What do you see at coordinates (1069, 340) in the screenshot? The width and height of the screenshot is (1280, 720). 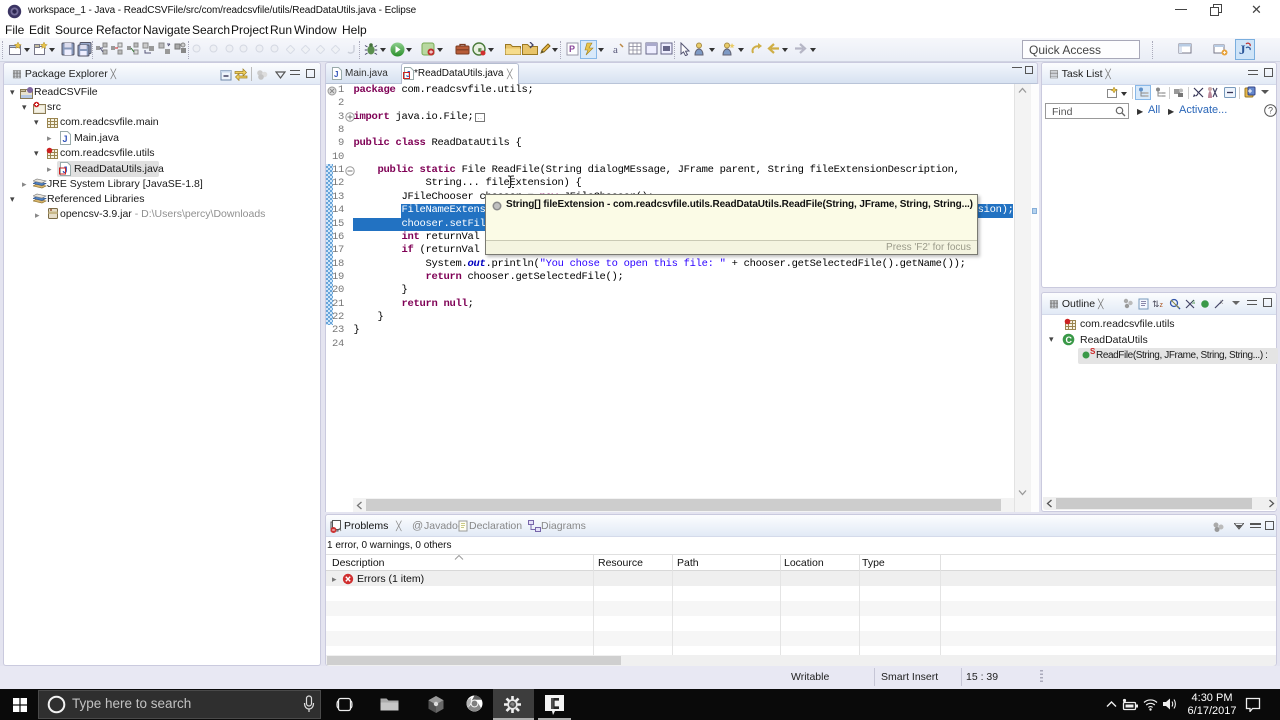 I see `svg-text: C` at bounding box center [1069, 340].